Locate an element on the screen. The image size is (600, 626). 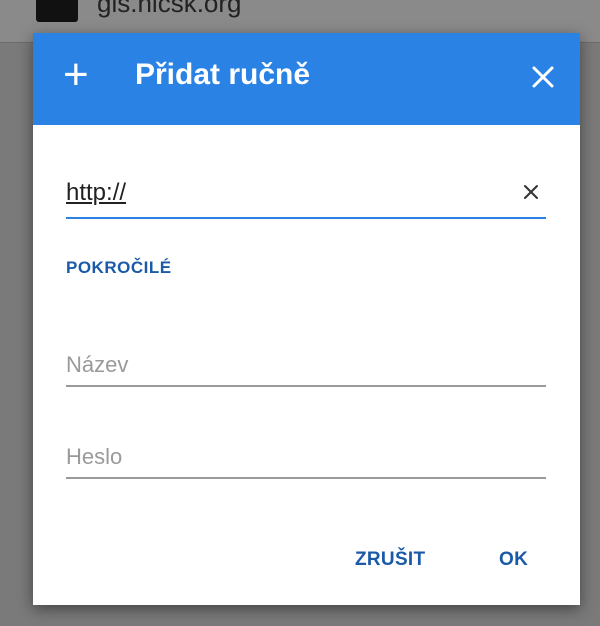
cancel-button: ZRUŠIT is located at coordinates (390, 560).